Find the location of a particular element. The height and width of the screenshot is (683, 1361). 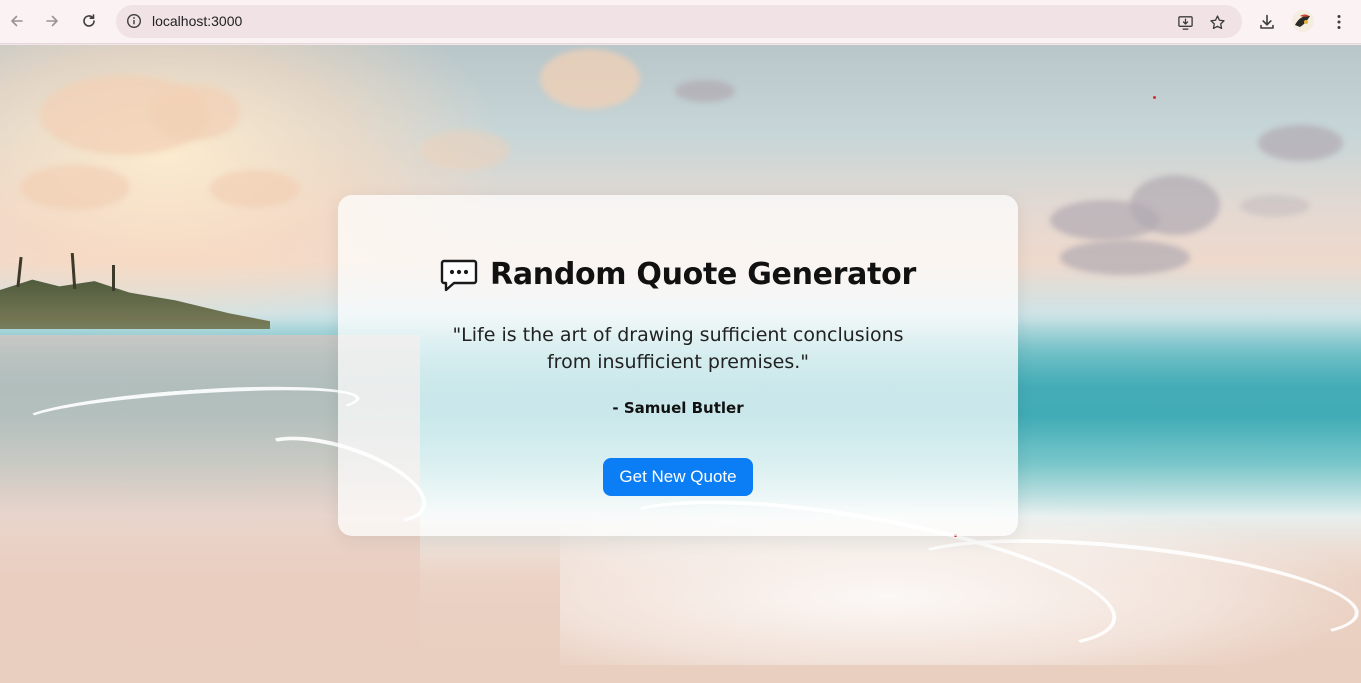

reload-icon is located at coordinates (89, 20).